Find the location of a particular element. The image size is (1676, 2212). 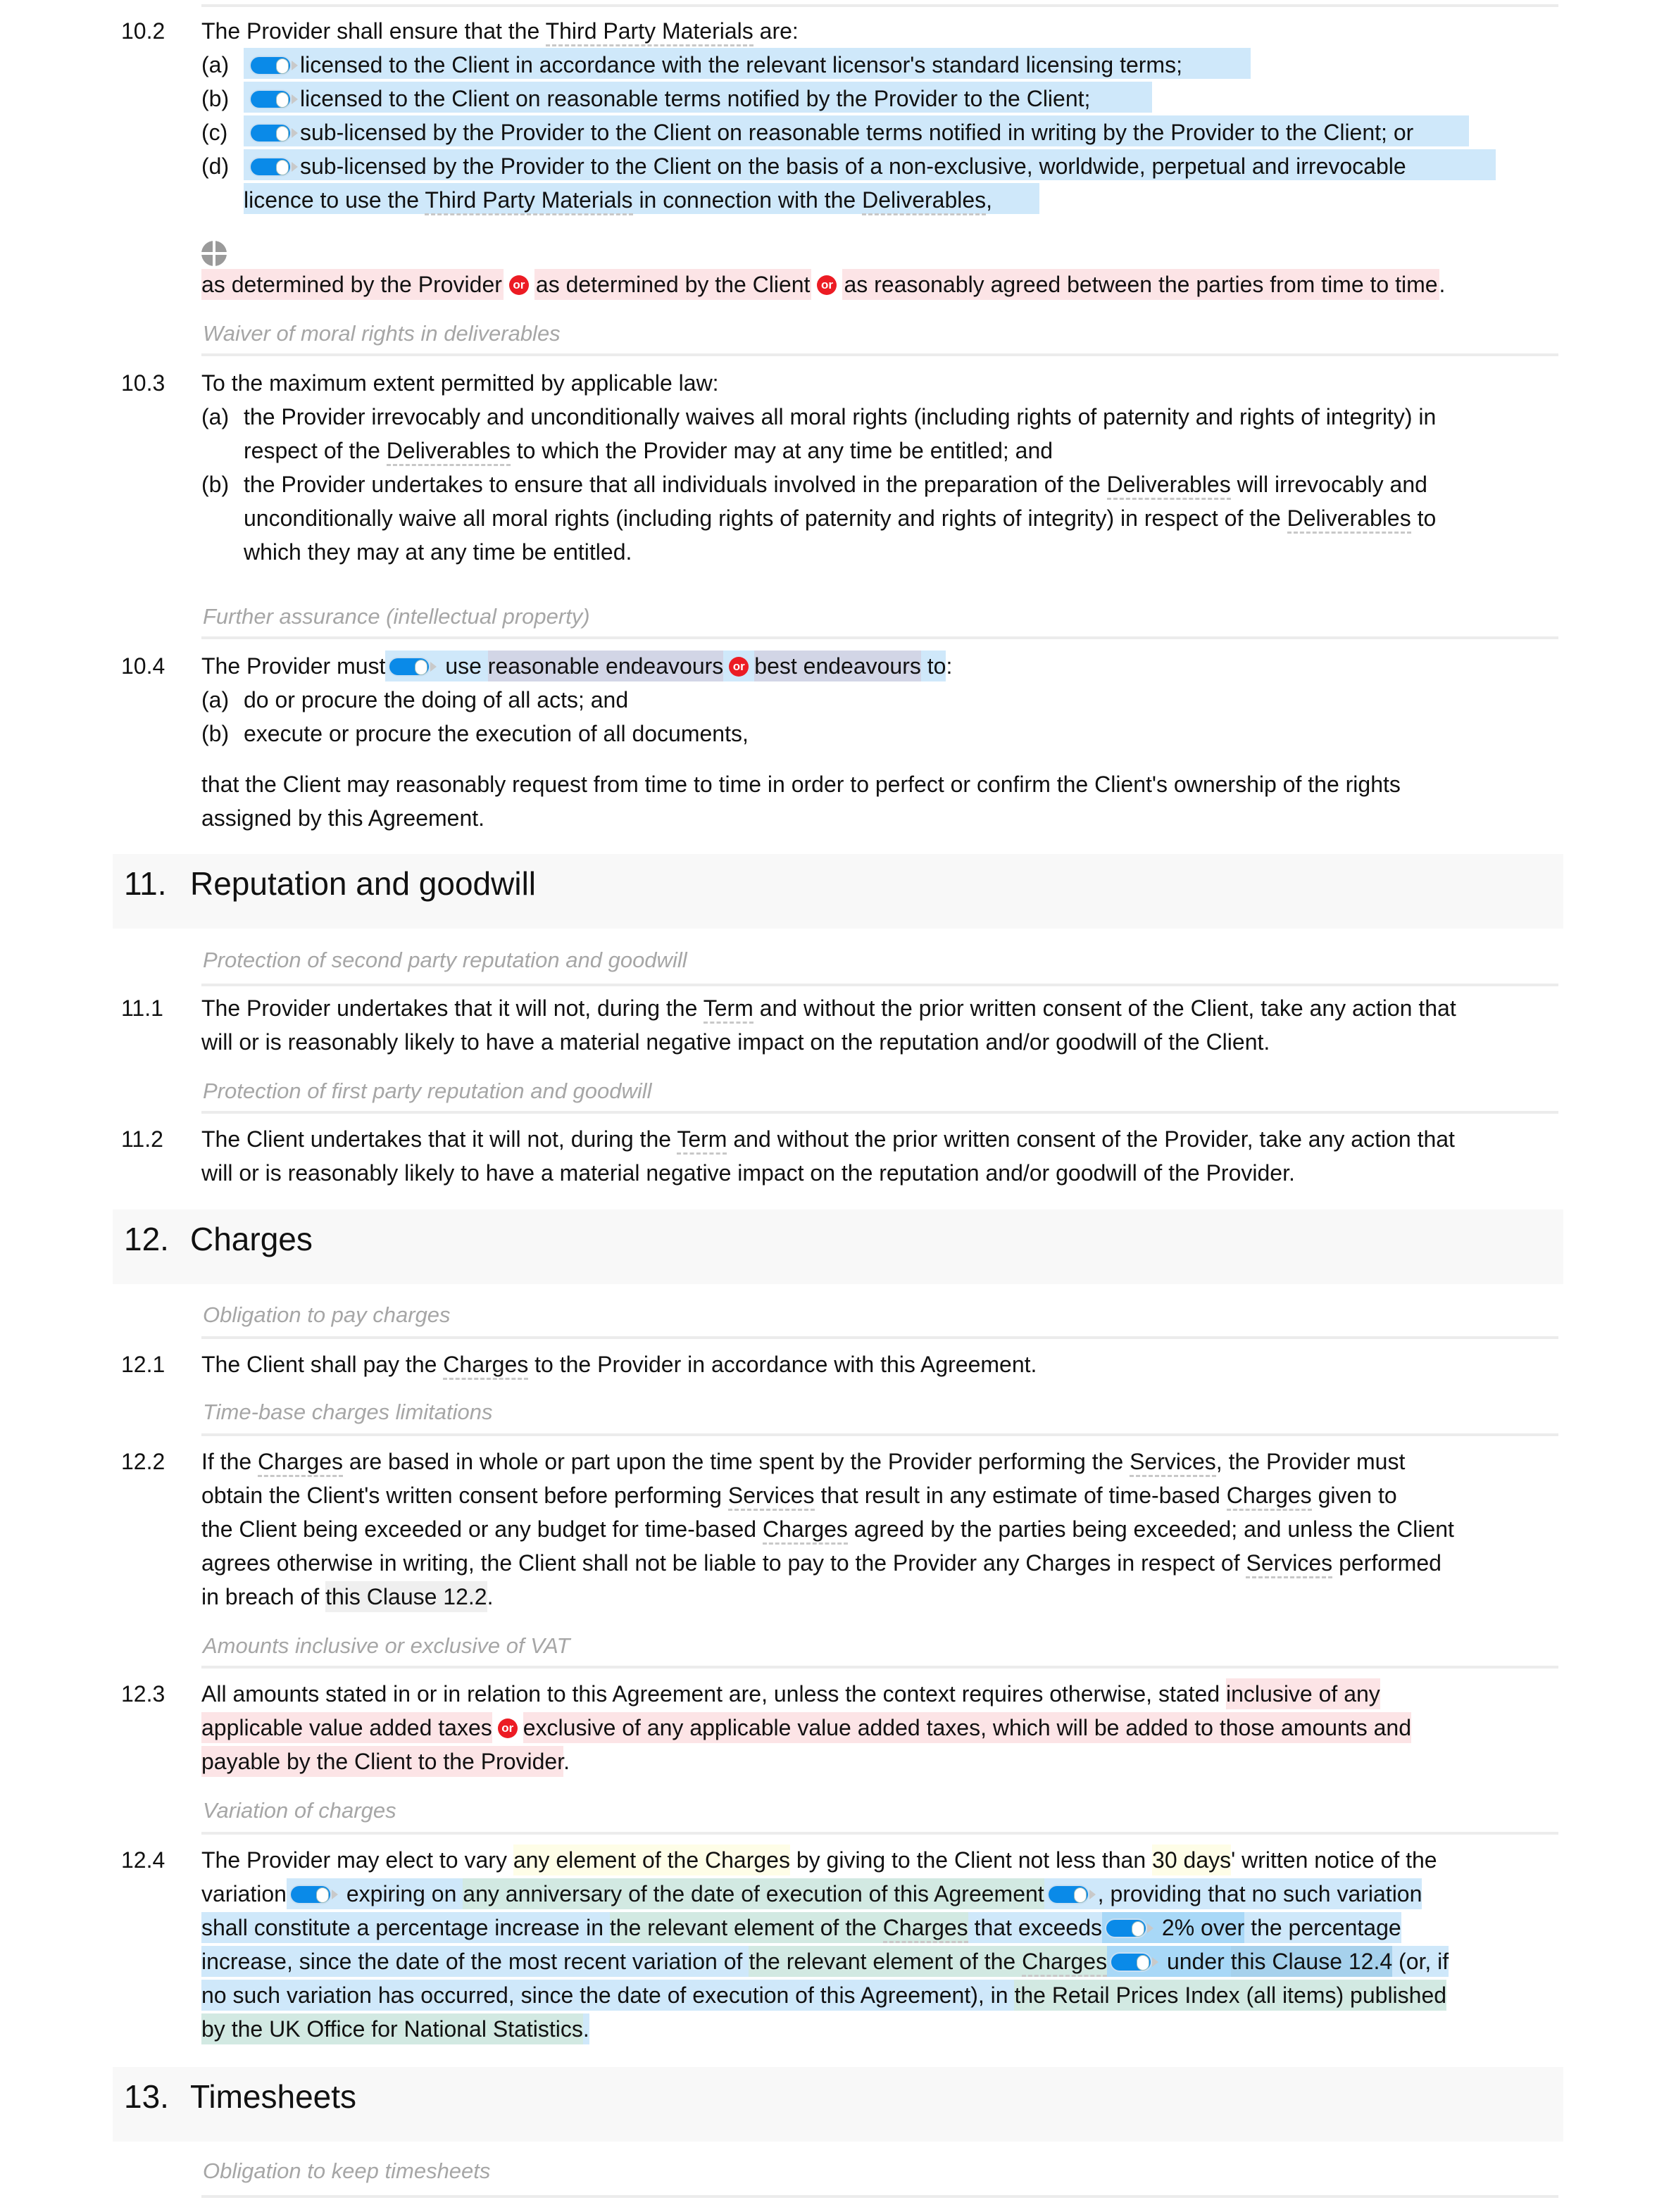

variable-field: 2% over is located at coordinates (1200, 1927).